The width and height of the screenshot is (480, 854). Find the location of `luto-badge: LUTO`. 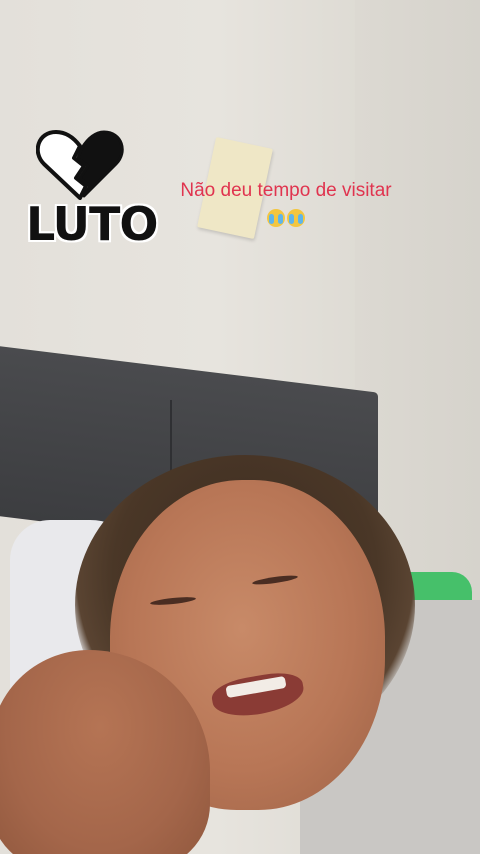

luto-badge: LUTO is located at coordinates (92, 189).